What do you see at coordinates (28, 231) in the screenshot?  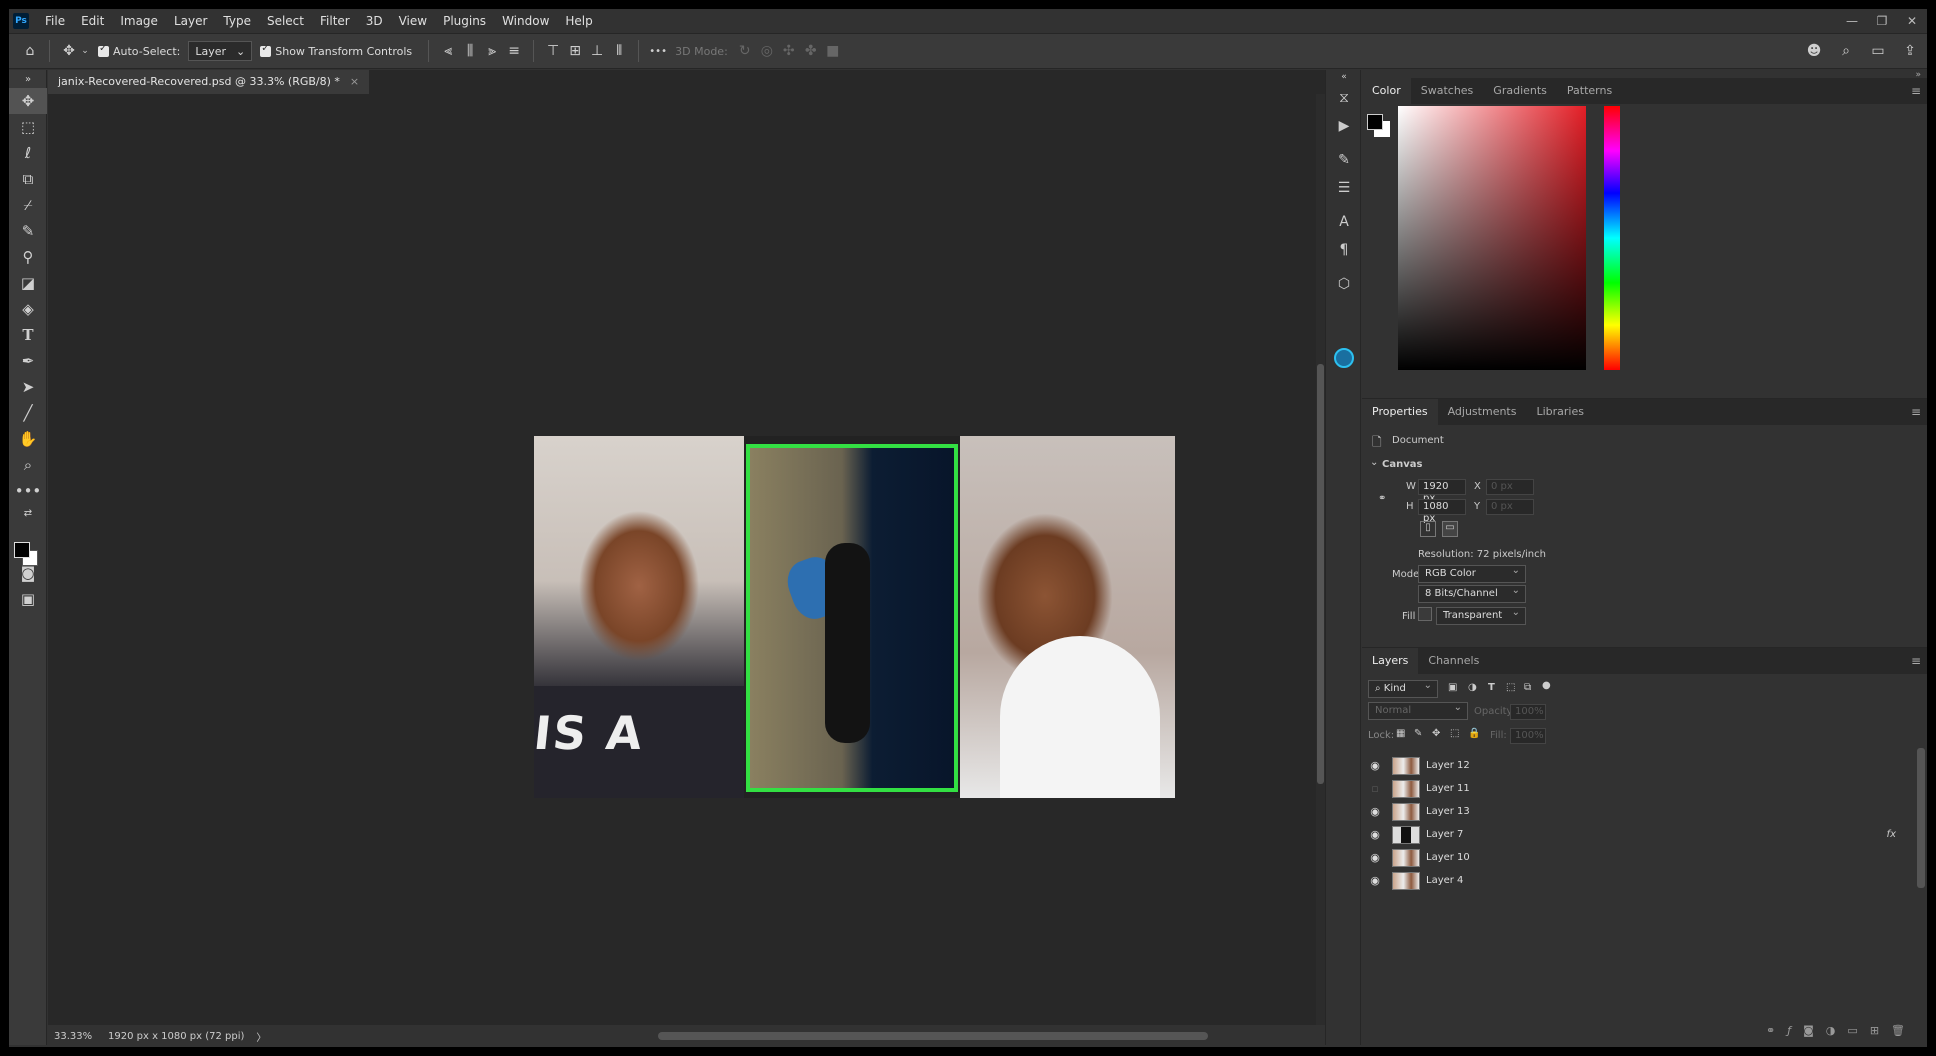 I see `brush-tool-icon: ✎` at bounding box center [28, 231].